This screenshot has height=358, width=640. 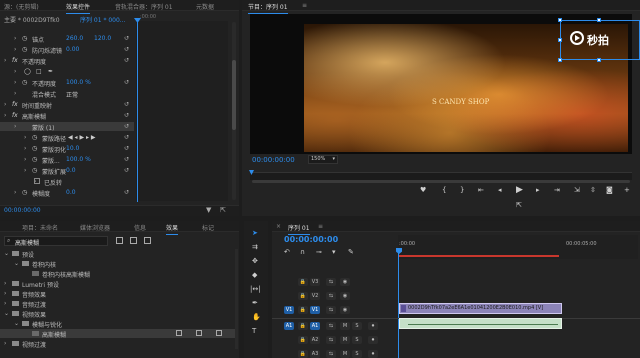 I want to click on play-icon: ▶, so click(x=519, y=190).